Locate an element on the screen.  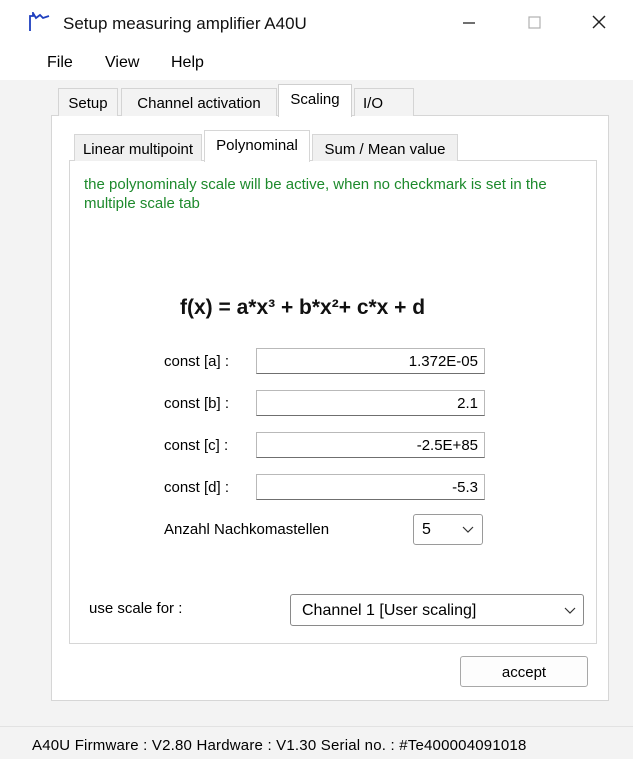
menu-file: File is located at coordinates (60, 63).